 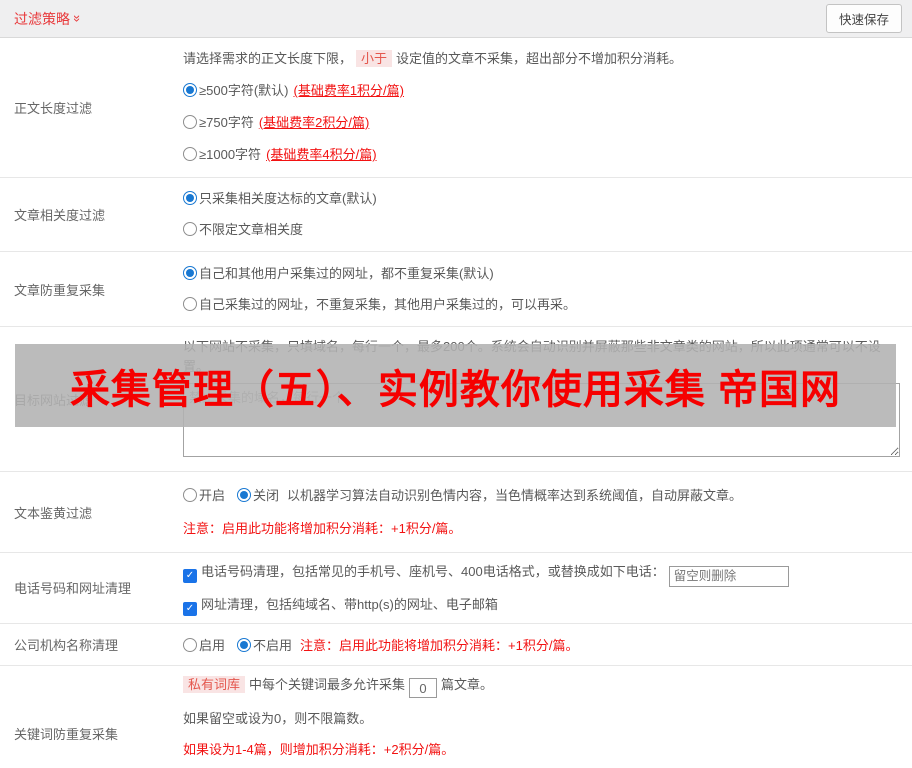 I want to click on length-option-750: ≥750字符 (基础费率2积分/篇), so click(x=543, y=123).